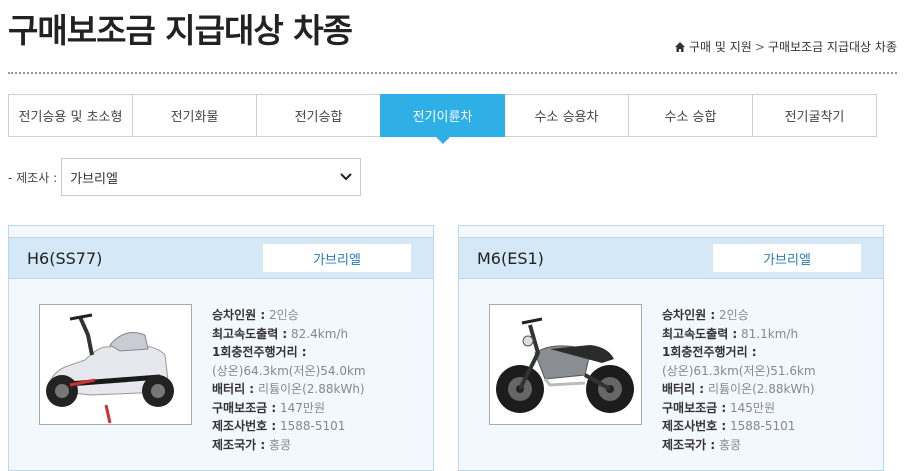  I want to click on select-value: 가브리엘, so click(94, 179).